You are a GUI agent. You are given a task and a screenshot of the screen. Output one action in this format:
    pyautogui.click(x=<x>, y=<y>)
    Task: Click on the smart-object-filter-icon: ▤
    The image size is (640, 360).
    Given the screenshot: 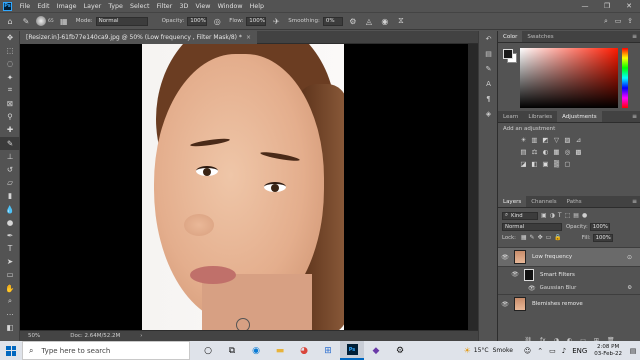 What is the action you would take?
    pyautogui.click(x=576, y=215)
    